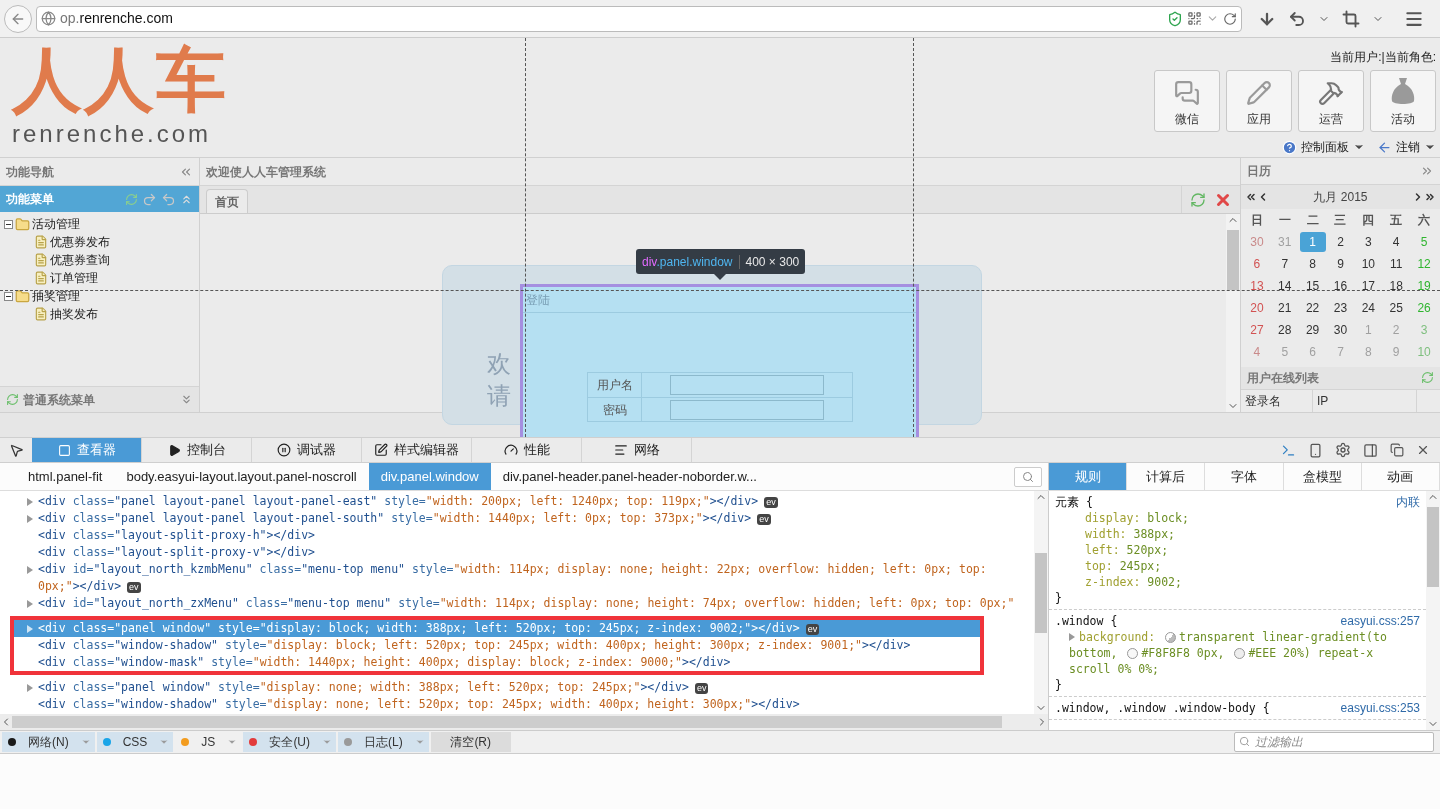 Image resolution: width=1440 pixels, height=809 pixels. Describe the element at coordinates (470, 742) in the screenshot. I see `clear-button: 清空(R)` at that location.